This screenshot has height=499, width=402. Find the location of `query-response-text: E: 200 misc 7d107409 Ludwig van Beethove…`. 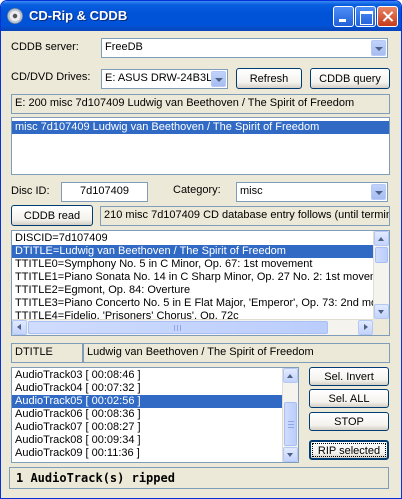

query-response-text: E: 200 misc 7d107409 Ludwig van Beethove… is located at coordinates (185, 103).